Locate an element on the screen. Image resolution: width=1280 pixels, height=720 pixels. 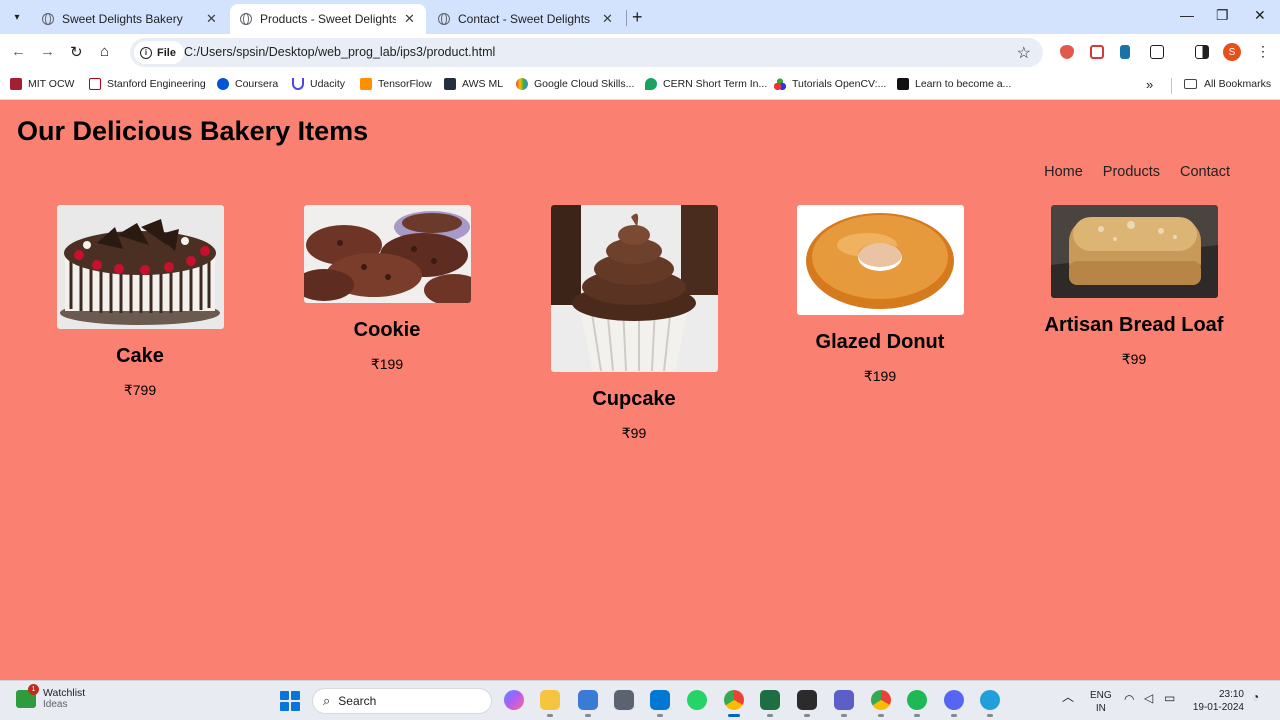
site-navigation: Home Products Contact is located at coordinates (1137, 172).